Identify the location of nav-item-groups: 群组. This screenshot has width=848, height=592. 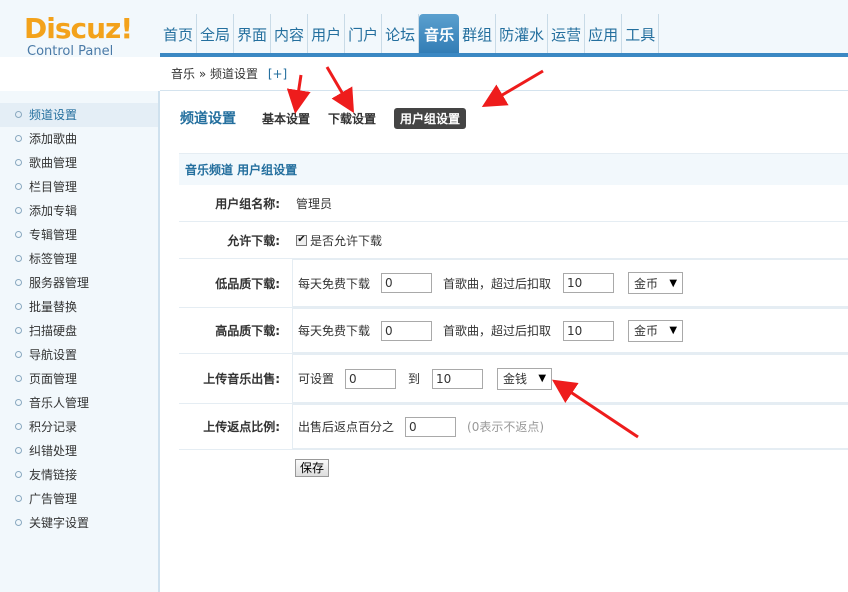
(478, 35).